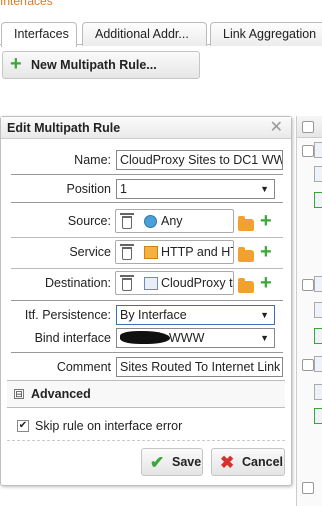 The image size is (322, 506). I want to click on source-object-box: Any, so click(174, 221).